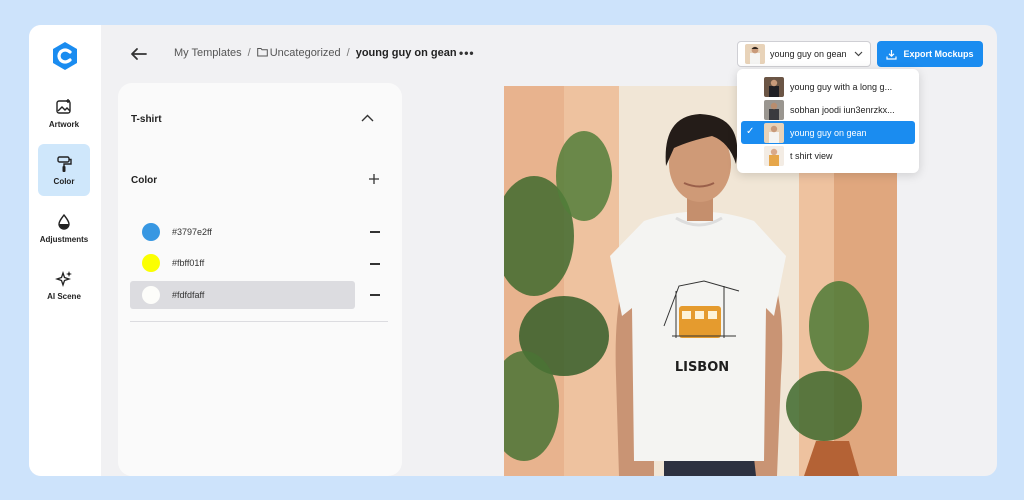  Describe the element at coordinates (259, 321) in the screenshot. I see `panel-divider` at that location.